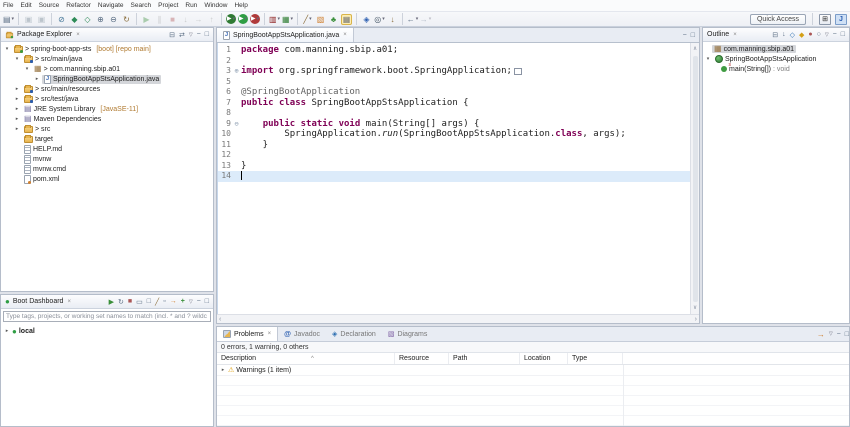  What do you see at coordinates (320, 19) in the screenshot?
I see `open-resource-icon: ▧` at bounding box center [320, 19].